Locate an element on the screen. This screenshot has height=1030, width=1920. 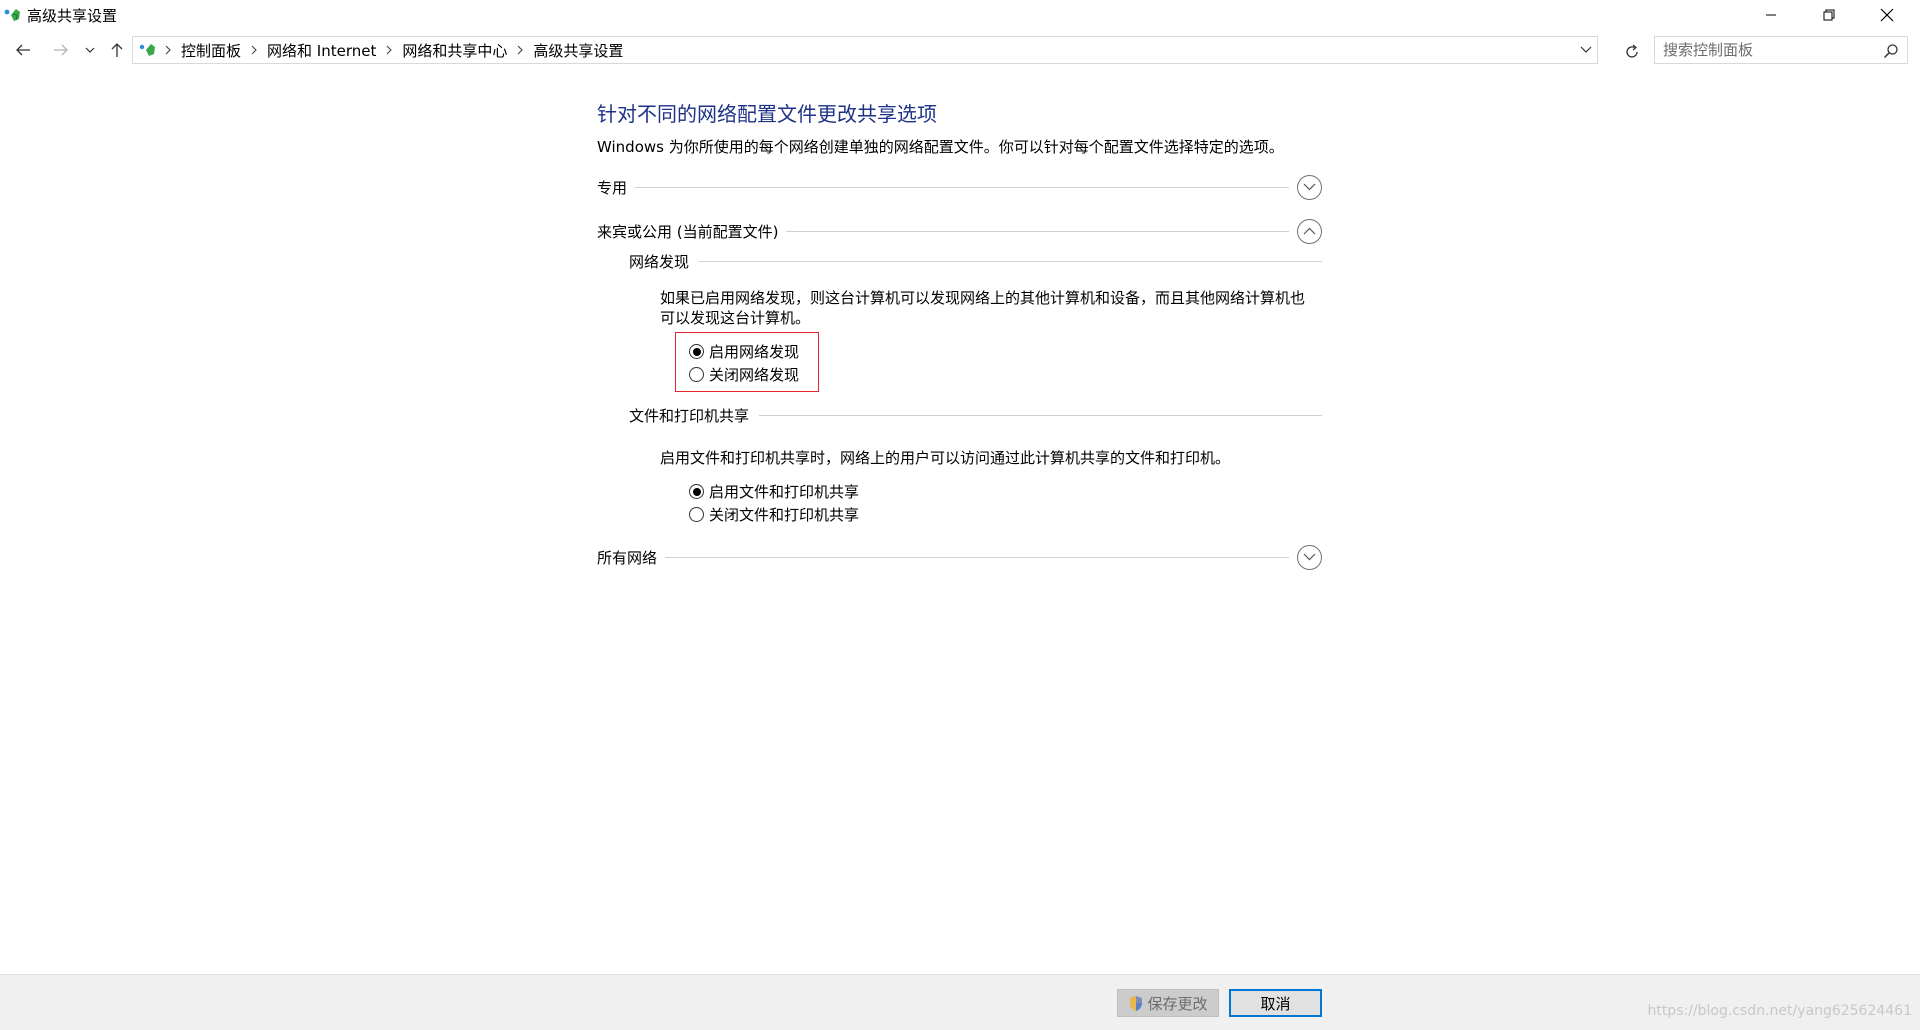
back-button is located at coordinates (23, 50).